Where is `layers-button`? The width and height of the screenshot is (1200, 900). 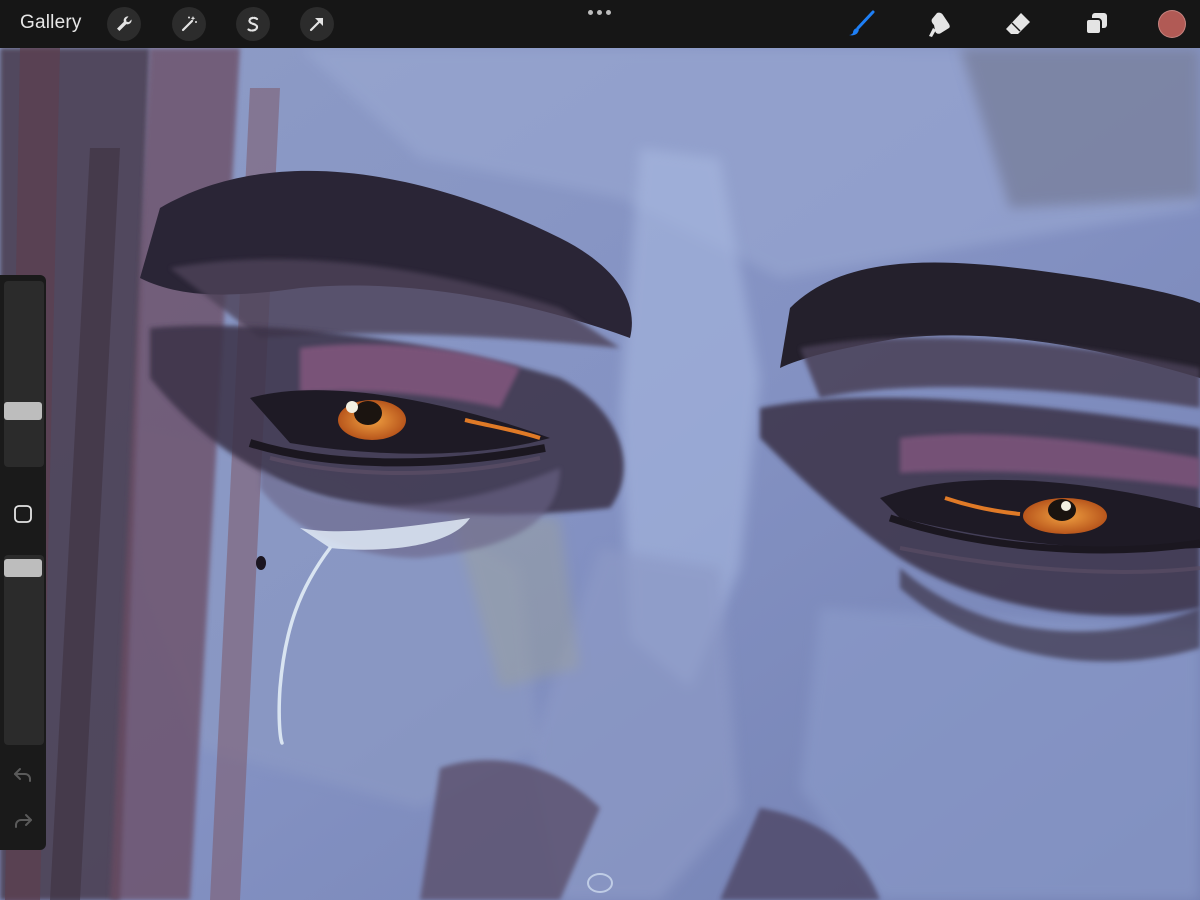 layers-button is located at coordinates (1096, 24).